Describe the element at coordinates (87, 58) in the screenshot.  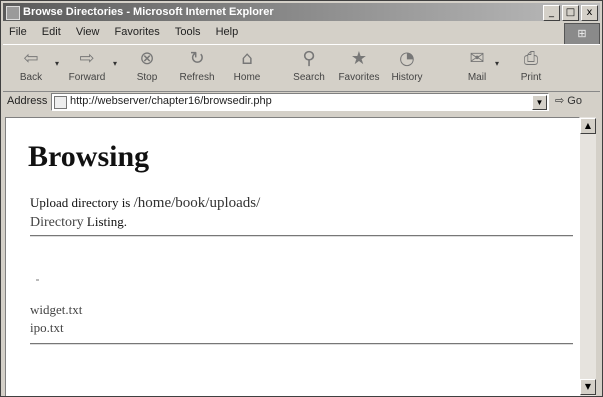
I see `forward-arrow-icon: ⇨` at that location.